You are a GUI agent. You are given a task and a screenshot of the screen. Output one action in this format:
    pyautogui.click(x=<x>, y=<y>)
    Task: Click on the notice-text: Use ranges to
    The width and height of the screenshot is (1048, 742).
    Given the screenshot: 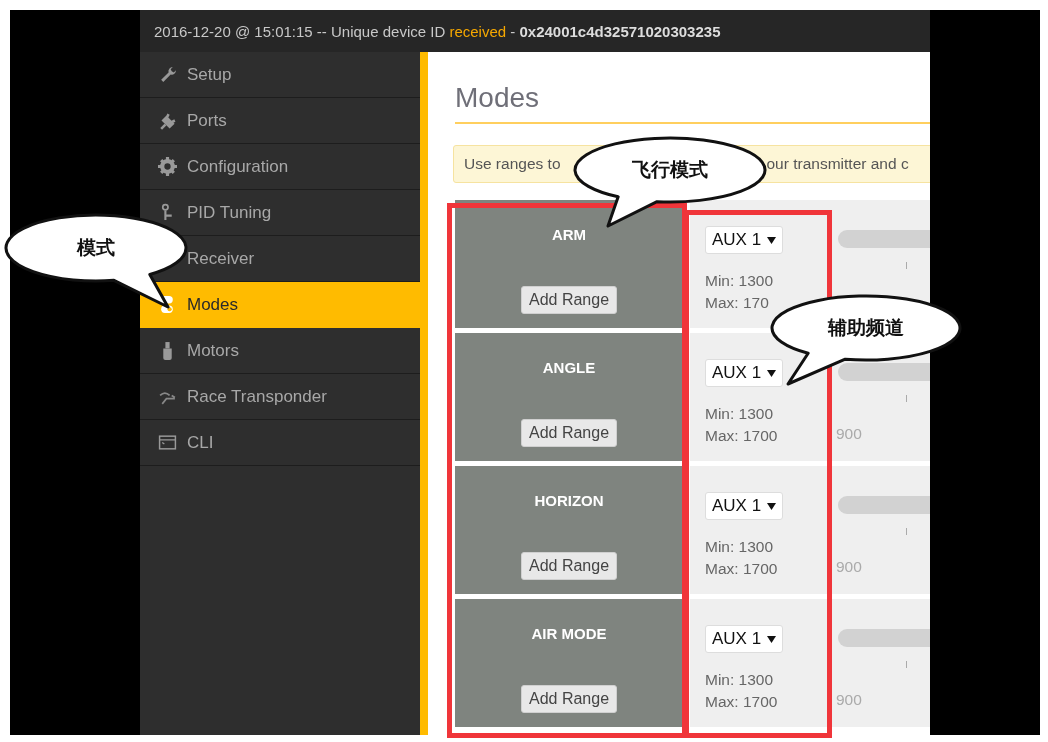 What is the action you would take?
    pyautogui.click(x=512, y=164)
    